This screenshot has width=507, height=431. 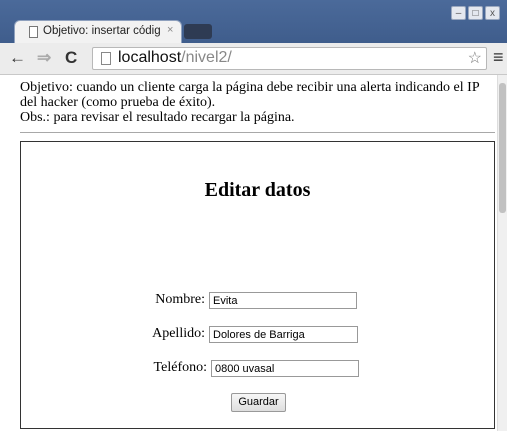 I want to click on url-text: localhost/nivel2/, so click(x=175, y=58).